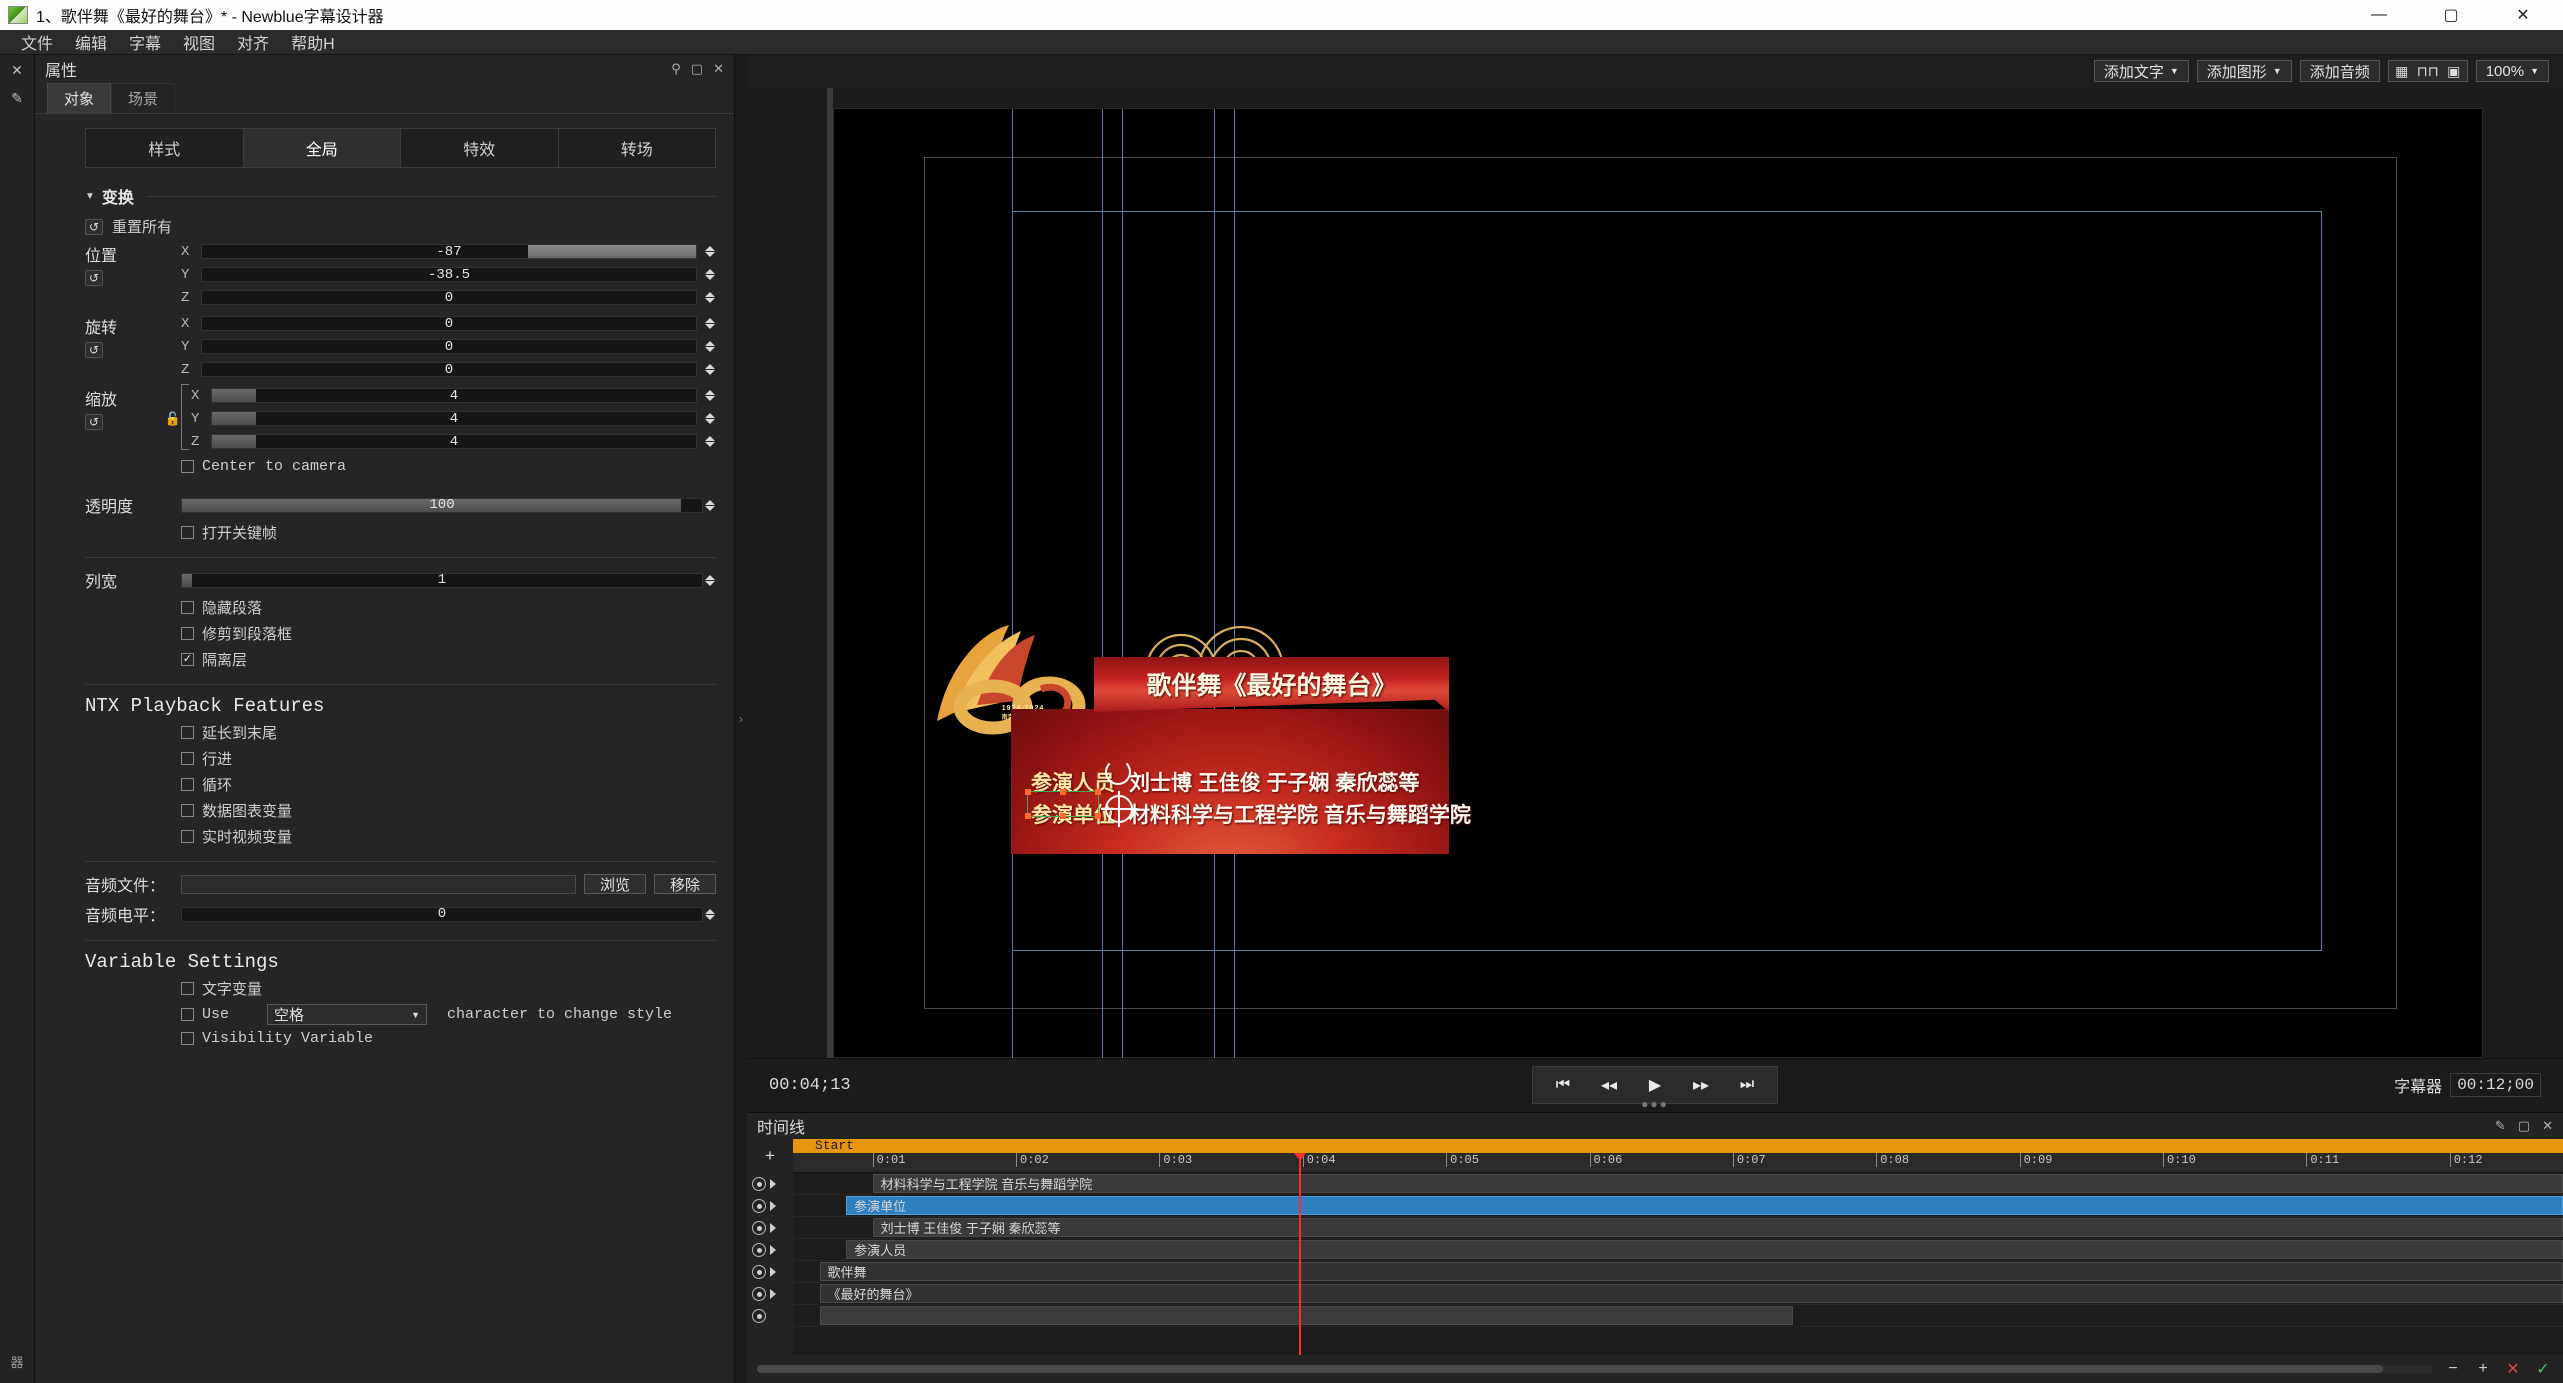  I want to click on center-to-camera-row: Center to camera, so click(400, 466).